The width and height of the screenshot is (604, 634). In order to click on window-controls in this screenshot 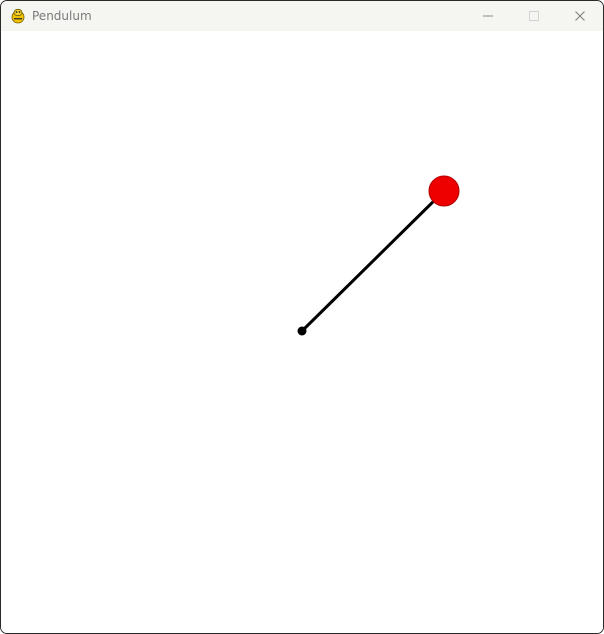, I will do `click(534, 16)`.